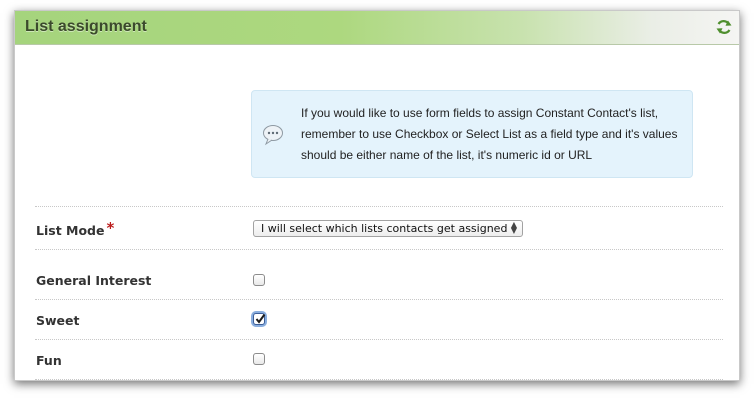 The width and height of the screenshot is (756, 401). I want to click on checkbox-sweet, so click(259, 319).